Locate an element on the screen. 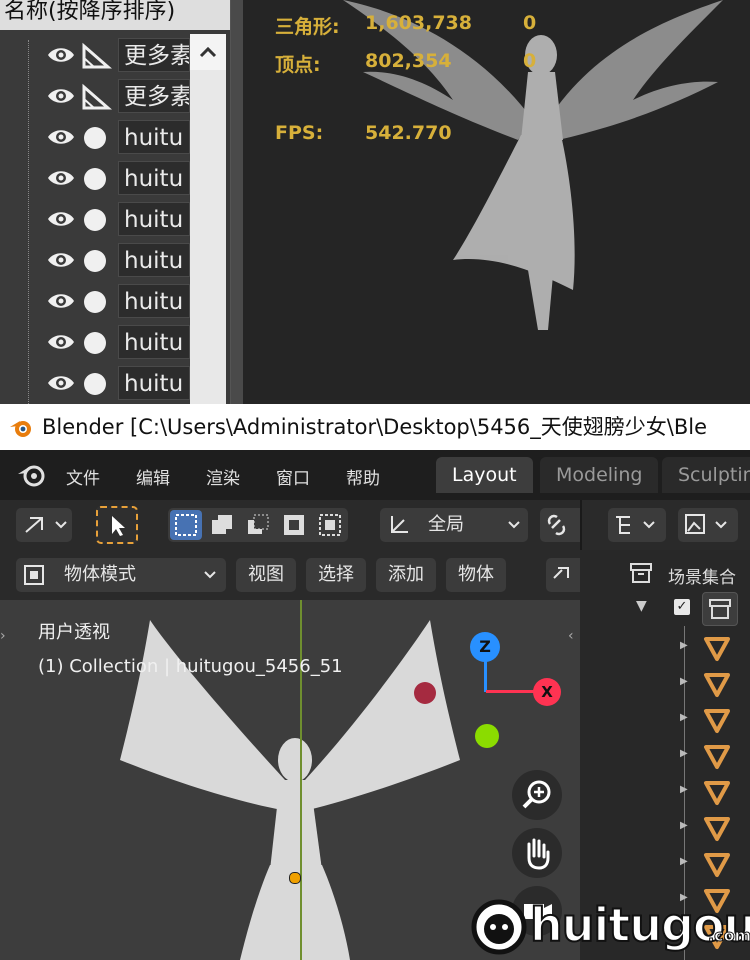 The width and height of the screenshot is (750, 960). gizmo-x-button: X is located at coordinates (547, 692).